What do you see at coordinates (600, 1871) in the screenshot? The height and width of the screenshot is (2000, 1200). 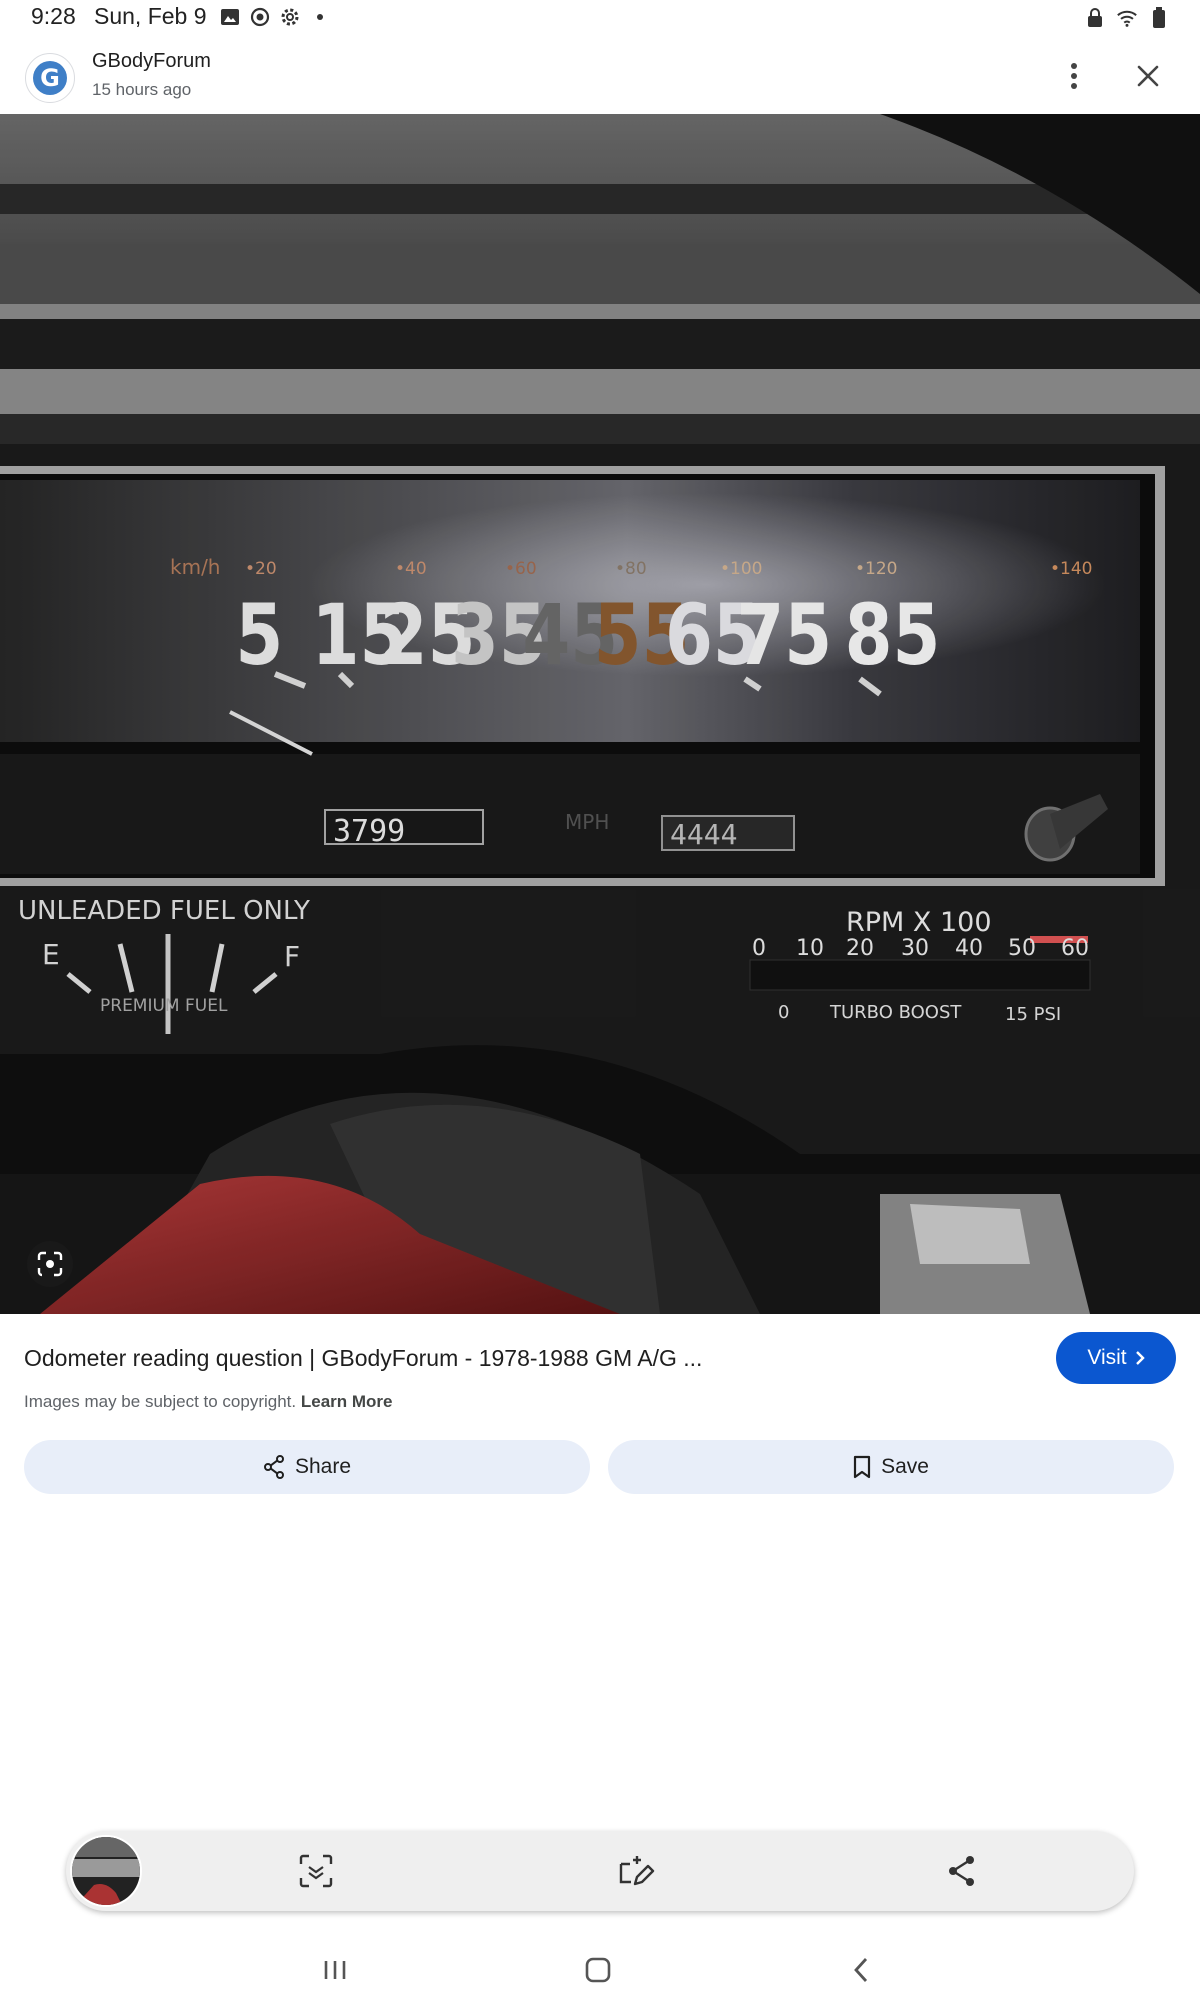 I see `image-toolbar` at bounding box center [600, 1871].